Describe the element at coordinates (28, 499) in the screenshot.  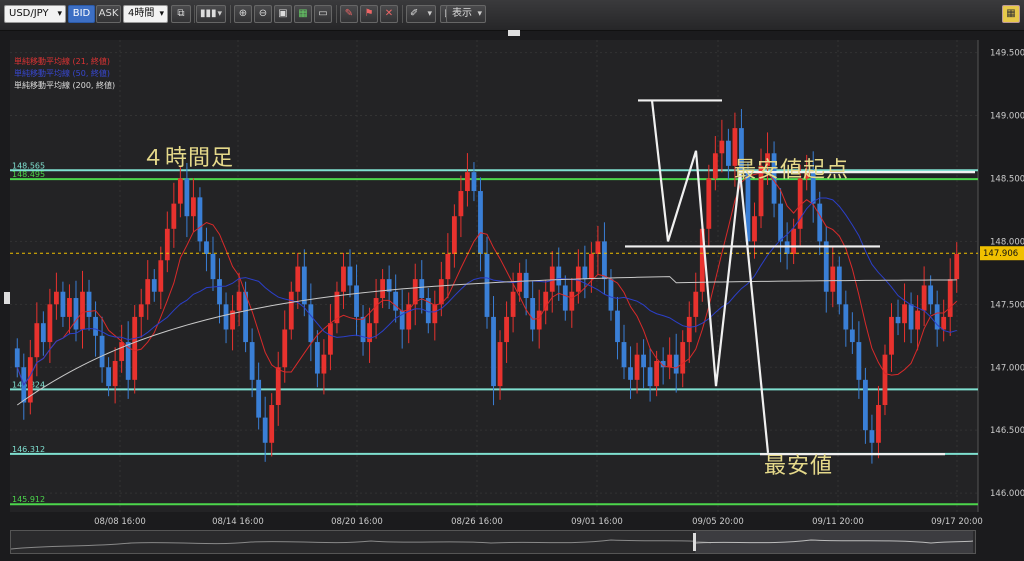
I see `support-line-label: 145.912` at that location.